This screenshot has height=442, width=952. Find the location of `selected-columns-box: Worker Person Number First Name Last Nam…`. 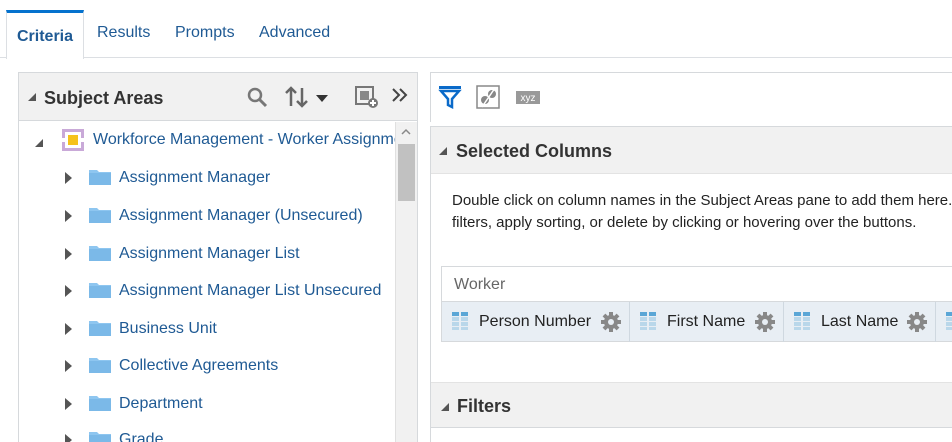

selected-columns-box: Worker Person Number First Name Last Nam… is located at coordinates (696, 304).